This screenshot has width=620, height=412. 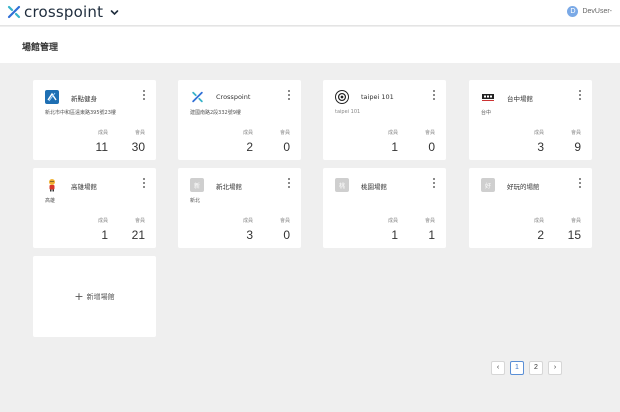 What do you see at coordinates (342, 185) in the screenshot?
I see `placeholder-logo-icon: 桃` at bounding box center [342, 185].